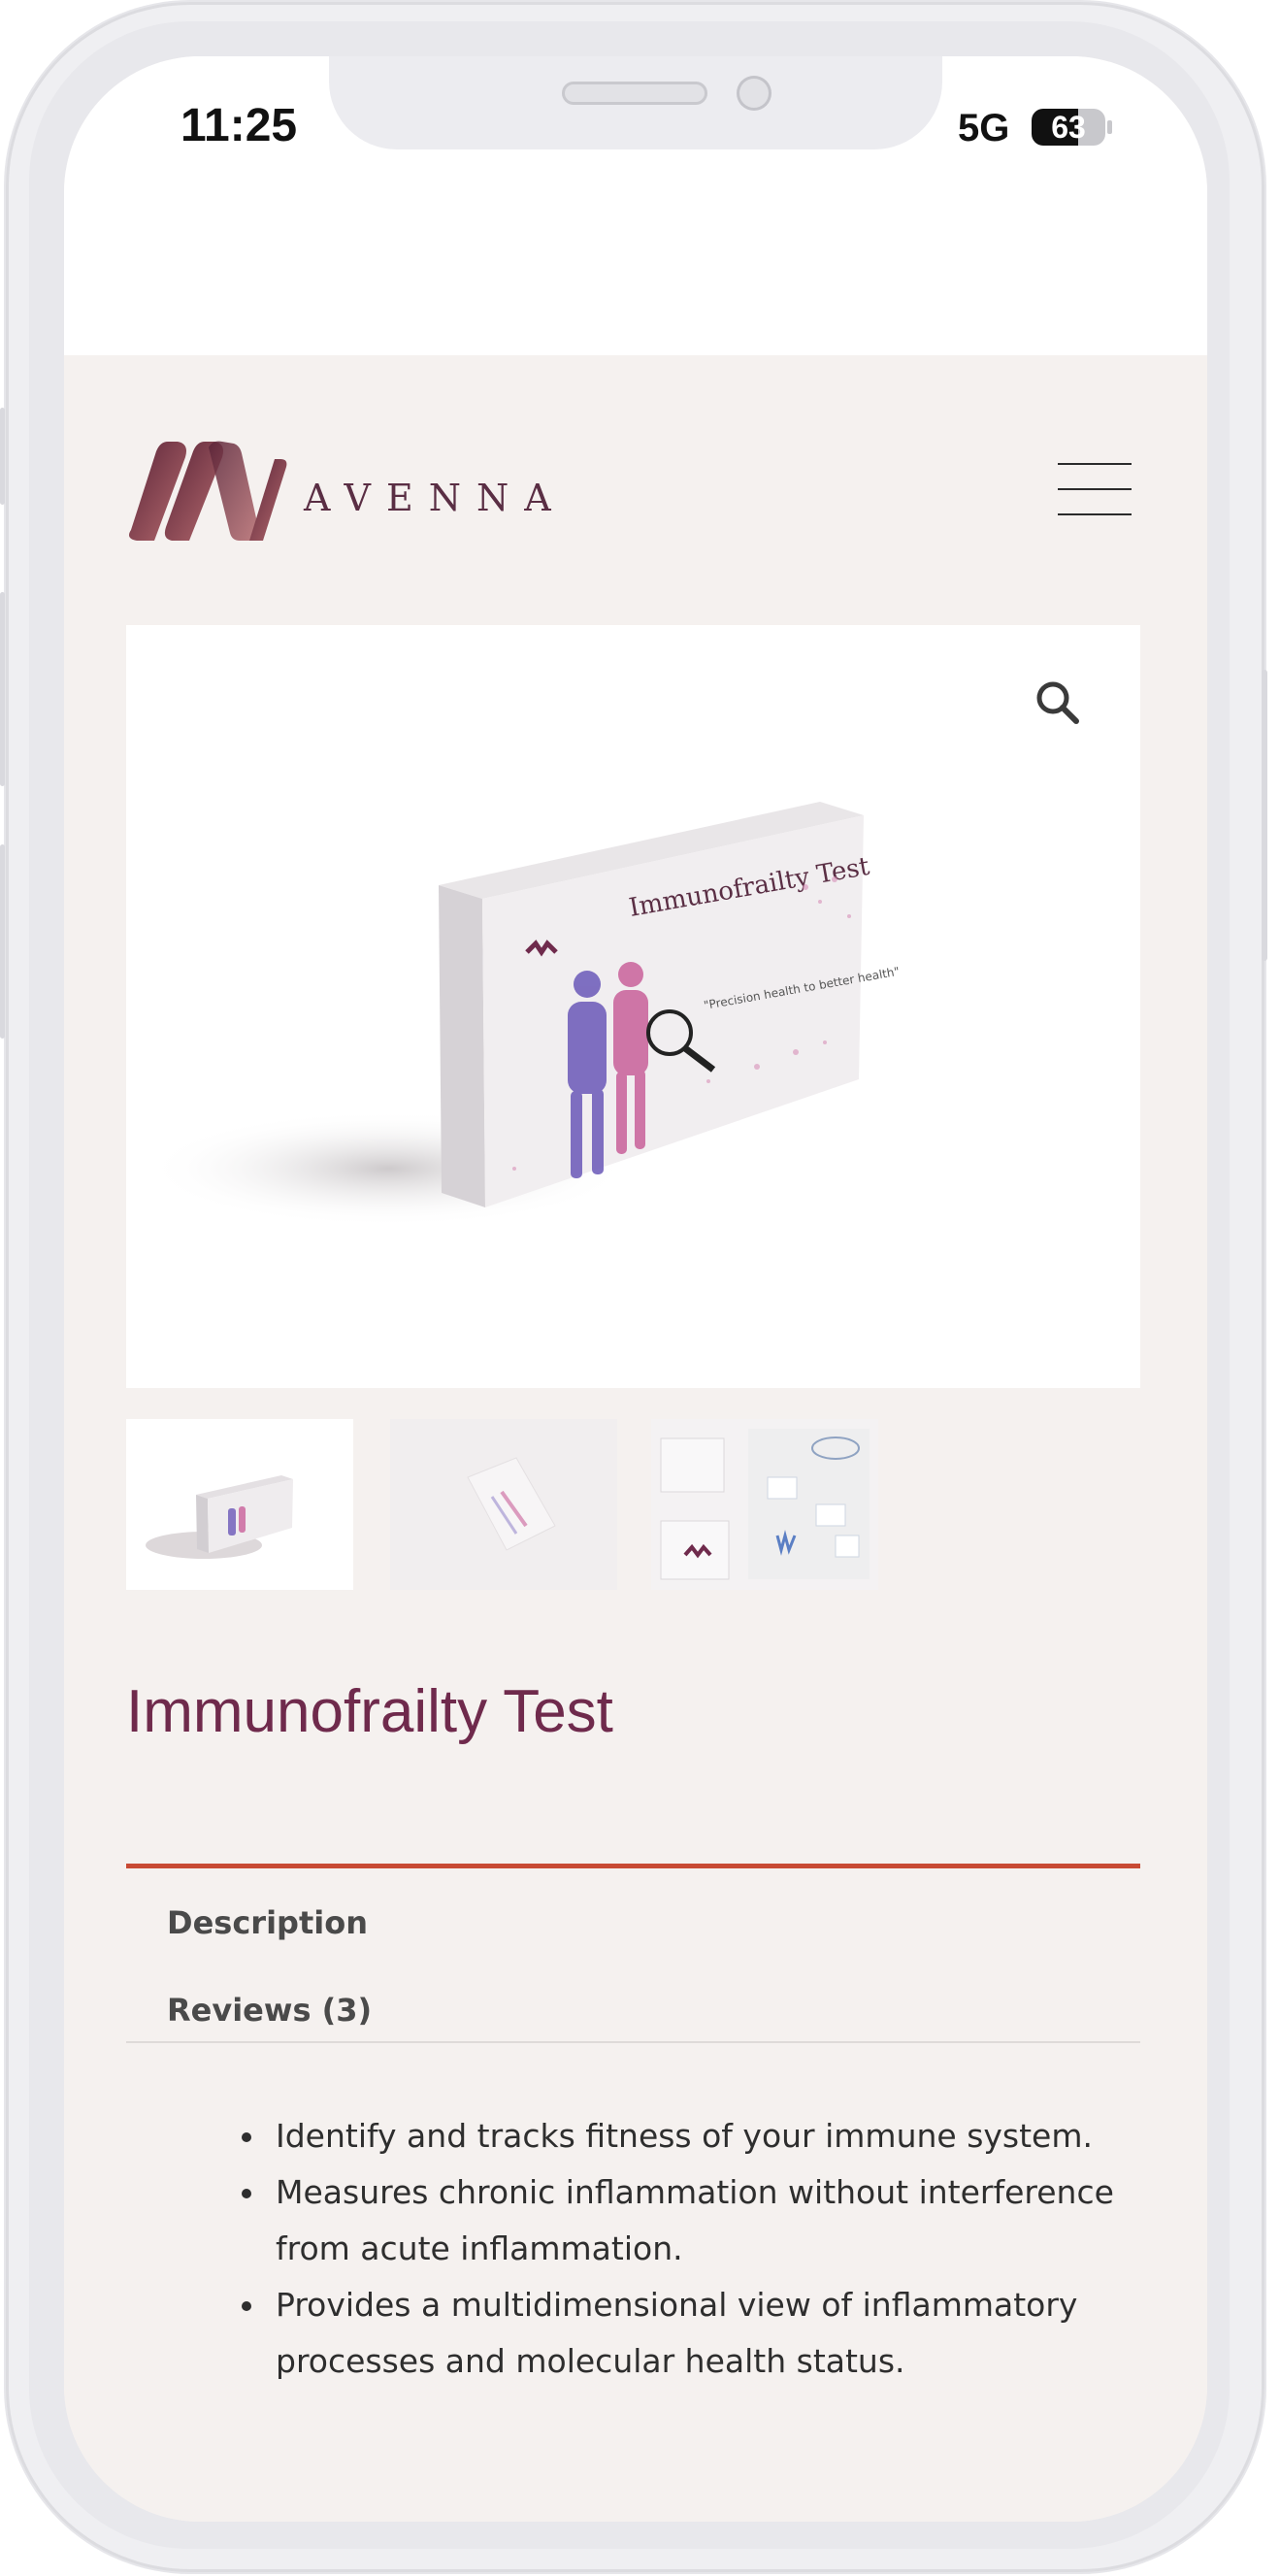  I want to click on battery-icon: 63, so click(1068, 127).